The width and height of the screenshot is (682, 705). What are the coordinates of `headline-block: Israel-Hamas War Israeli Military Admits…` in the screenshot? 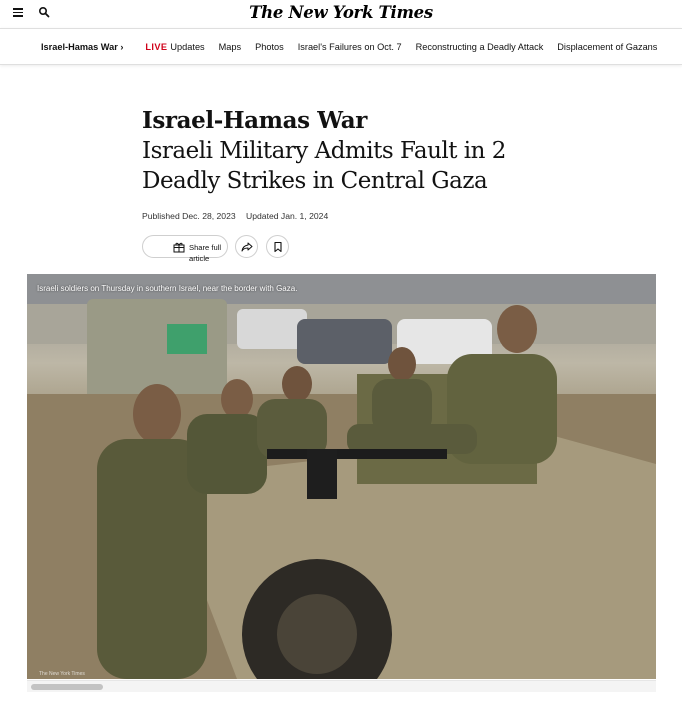 It's located at (352, 151).